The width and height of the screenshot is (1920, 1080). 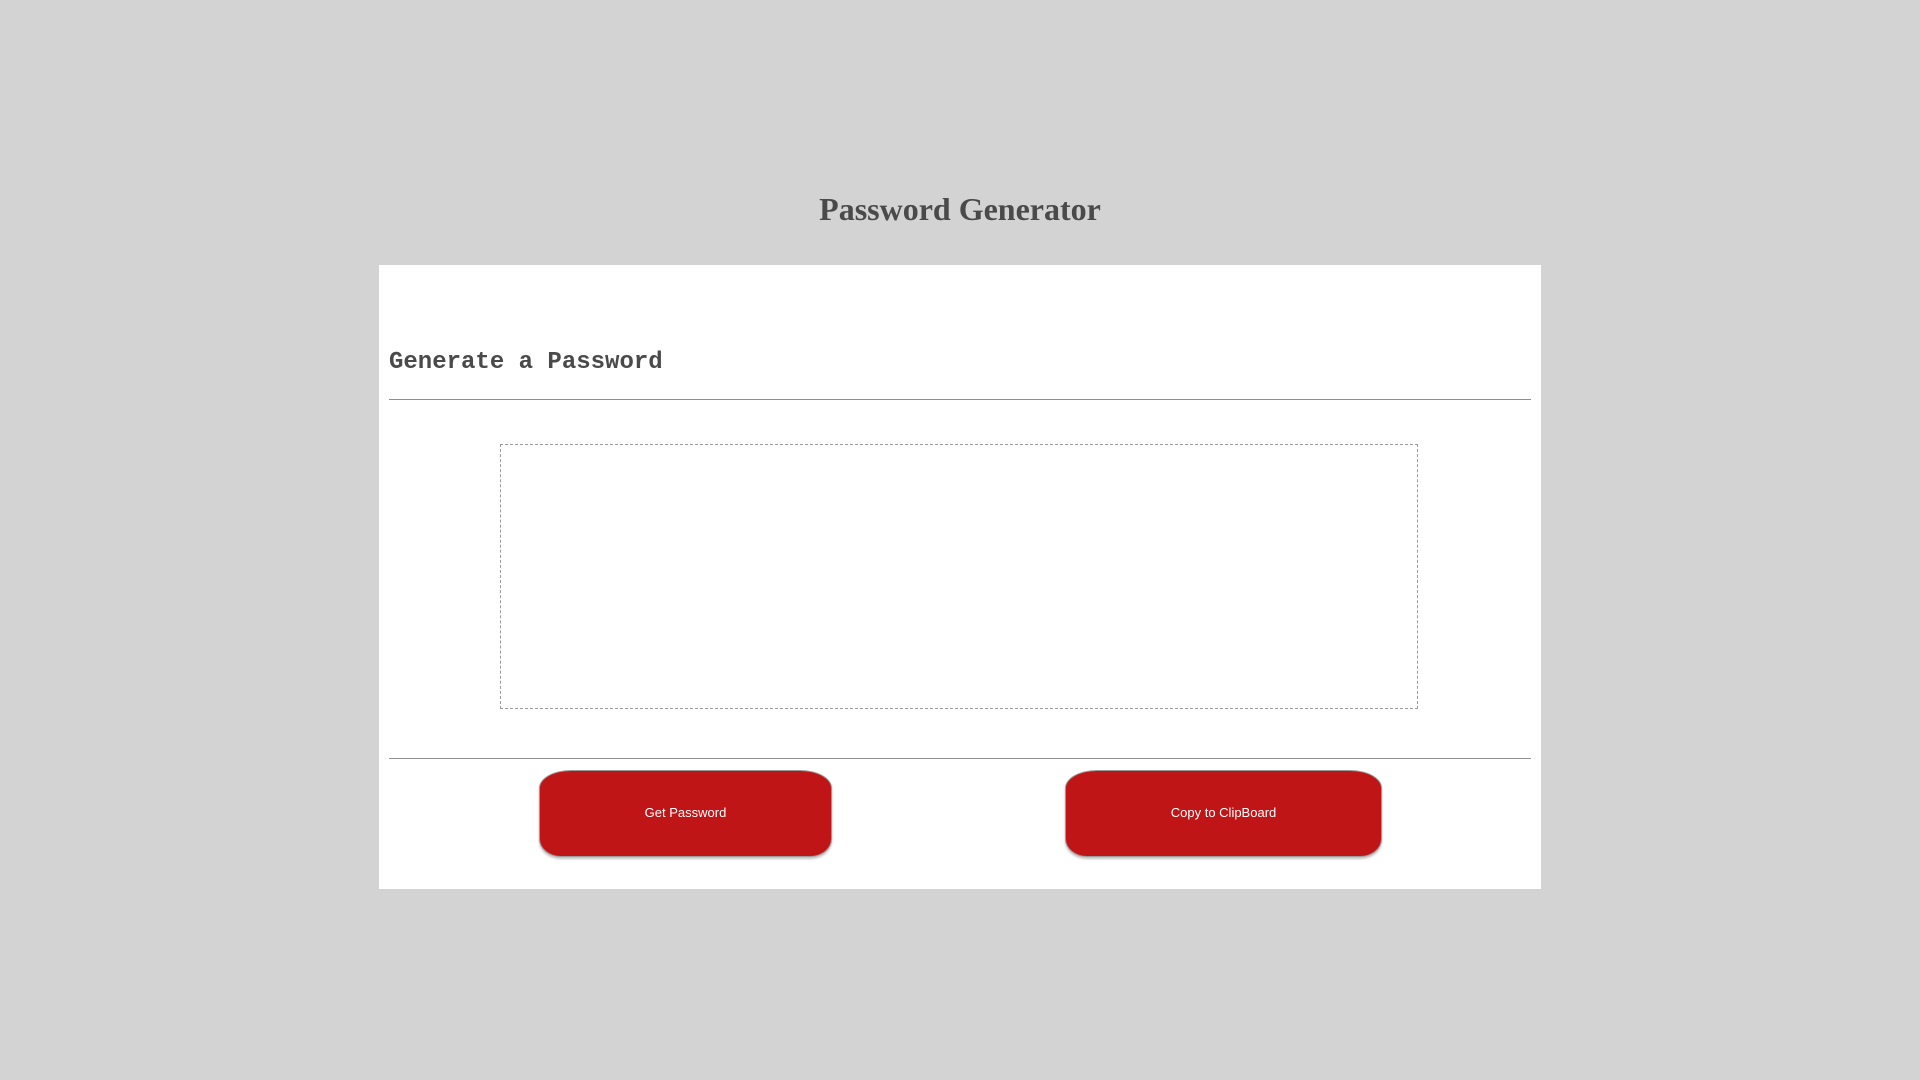 What do you see at coordinates (960, 209) in the screenshot?
I see `page-title: Password Generator` at bounding box center [960, 209].